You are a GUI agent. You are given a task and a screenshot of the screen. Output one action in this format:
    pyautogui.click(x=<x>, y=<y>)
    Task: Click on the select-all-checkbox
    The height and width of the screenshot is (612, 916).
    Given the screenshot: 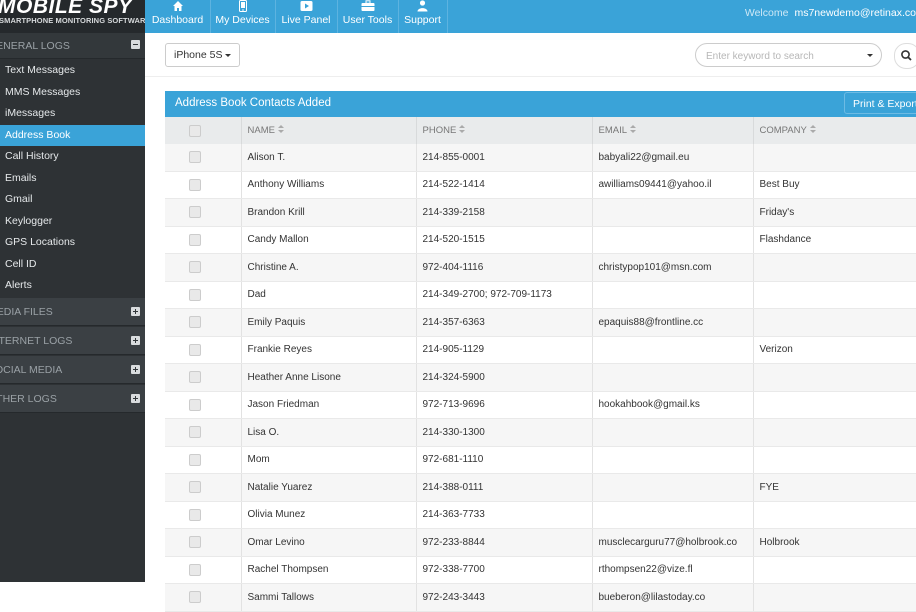 What is the action you would take?
    pyautogui.click(x=195, y=130)
    